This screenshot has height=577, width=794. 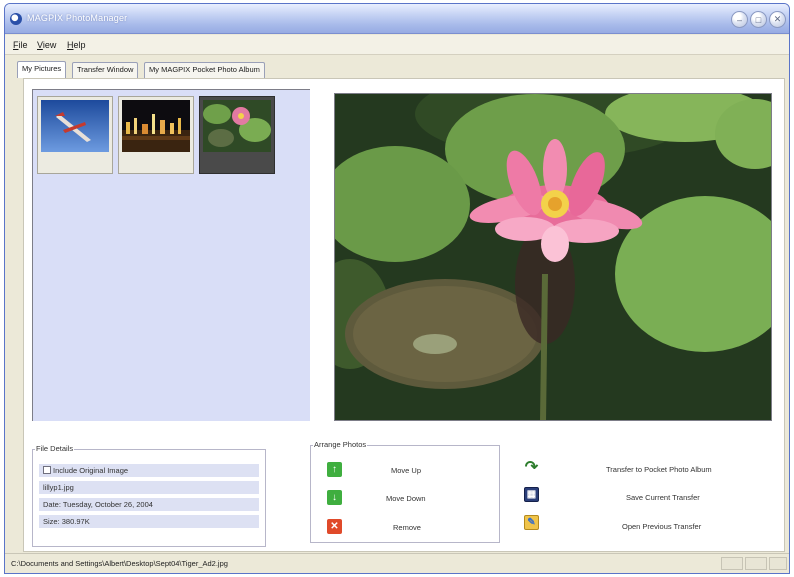 I want to click on app-icon, so click(x=16, y=19).